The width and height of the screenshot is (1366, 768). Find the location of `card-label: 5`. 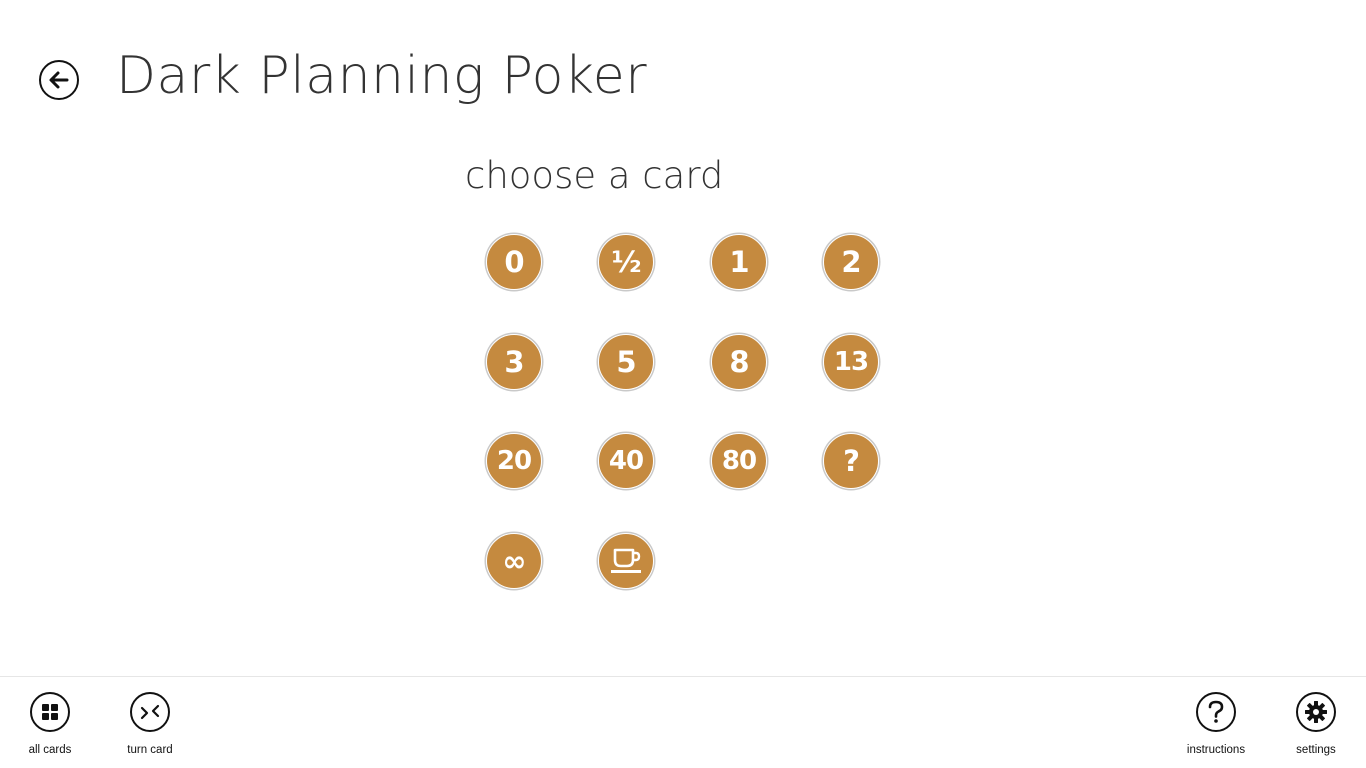

card-label: 5 is located at coordinates (626, 361).